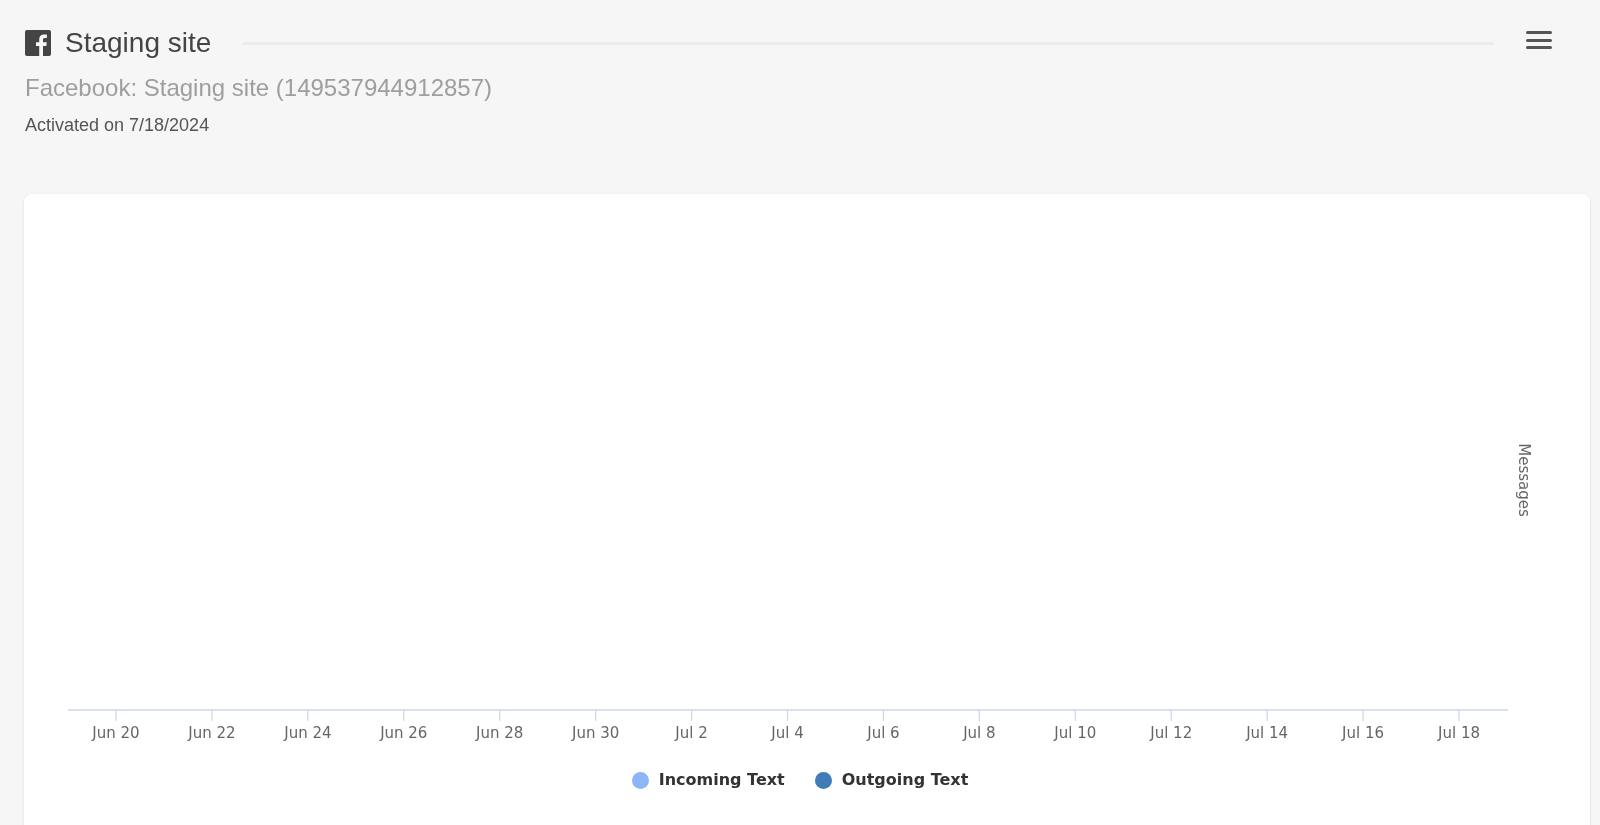 The width and height of the screenshot is (1600, 825). What do you see at coordinates (883, 733) in the screenshot?
I see `x-axis-label: Jul 6` at bounding box center [883, 733].